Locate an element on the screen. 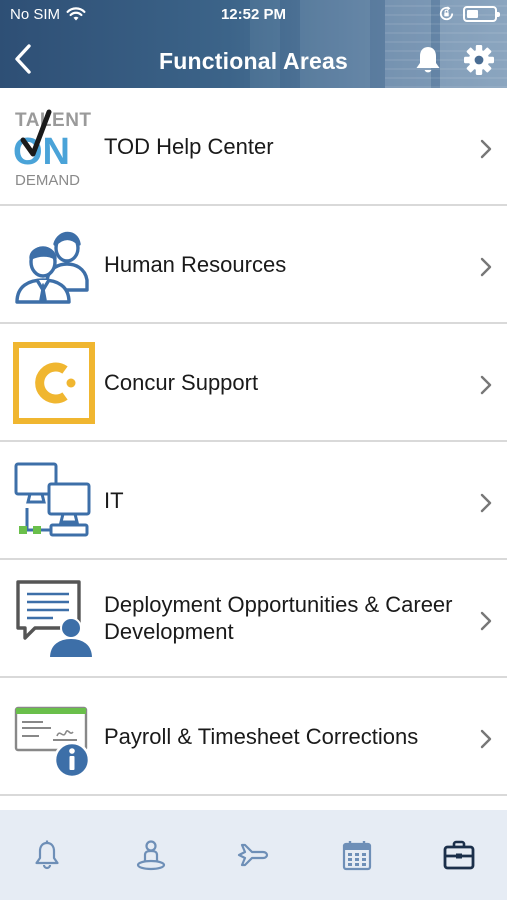  list-item-label: IT is located at coordinates (114, 500).